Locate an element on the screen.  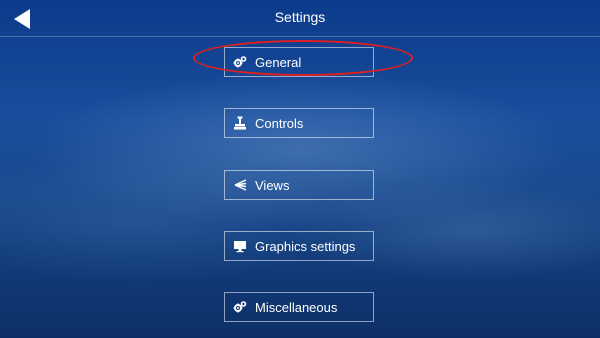
general-button: General is located at coordinates (299, 62).